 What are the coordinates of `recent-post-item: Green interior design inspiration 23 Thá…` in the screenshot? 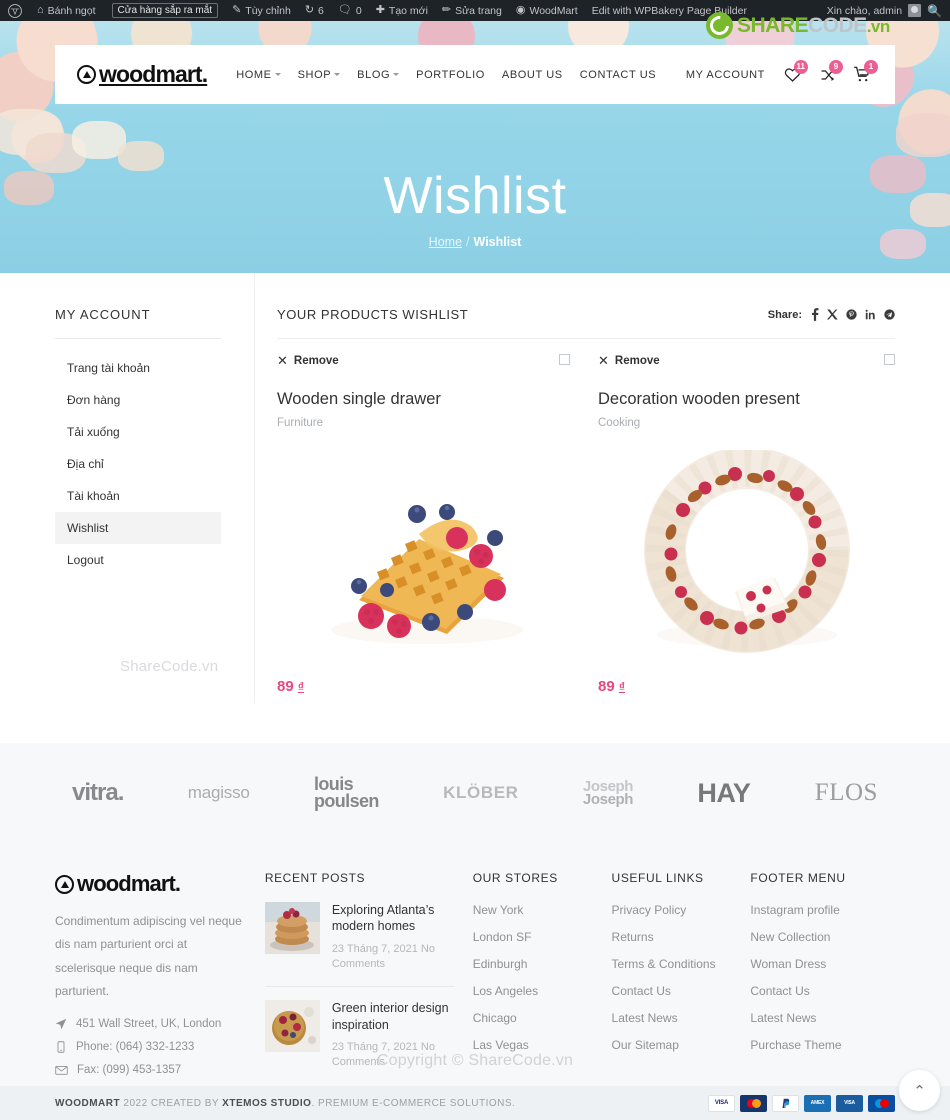 It's located at (359, 1042).